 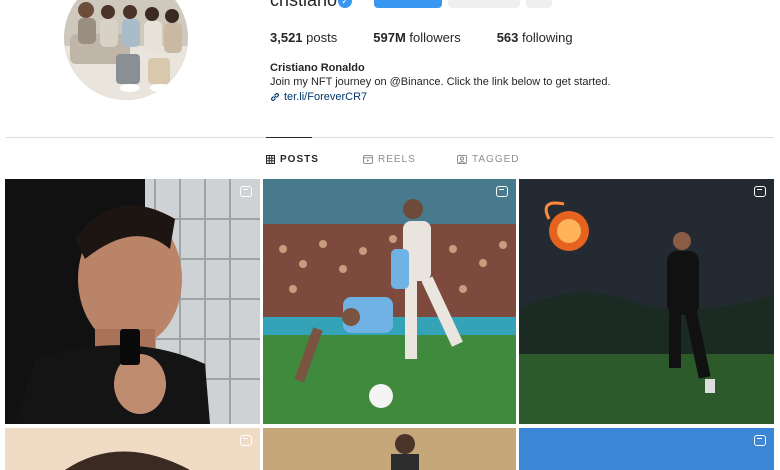 What do you see at coordinates (345, 4) in the screenshot?
I see `verified-badge-icon: ✓` at bounding box center [345, 4].